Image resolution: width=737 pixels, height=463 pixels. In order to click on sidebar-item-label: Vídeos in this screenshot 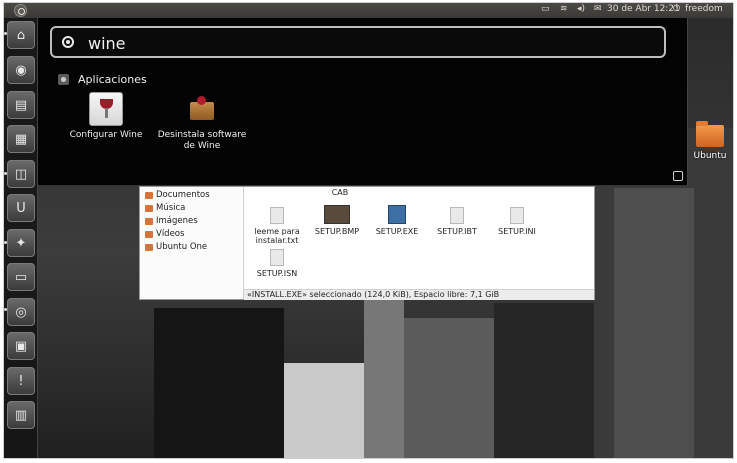, I will do `click(170, 234)`.